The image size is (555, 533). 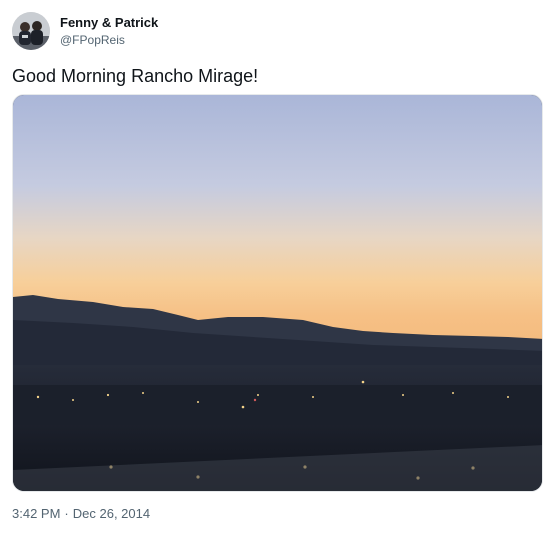 I want to click on tweet-date: Dec 26, 2014, so click(x=111, y=513).